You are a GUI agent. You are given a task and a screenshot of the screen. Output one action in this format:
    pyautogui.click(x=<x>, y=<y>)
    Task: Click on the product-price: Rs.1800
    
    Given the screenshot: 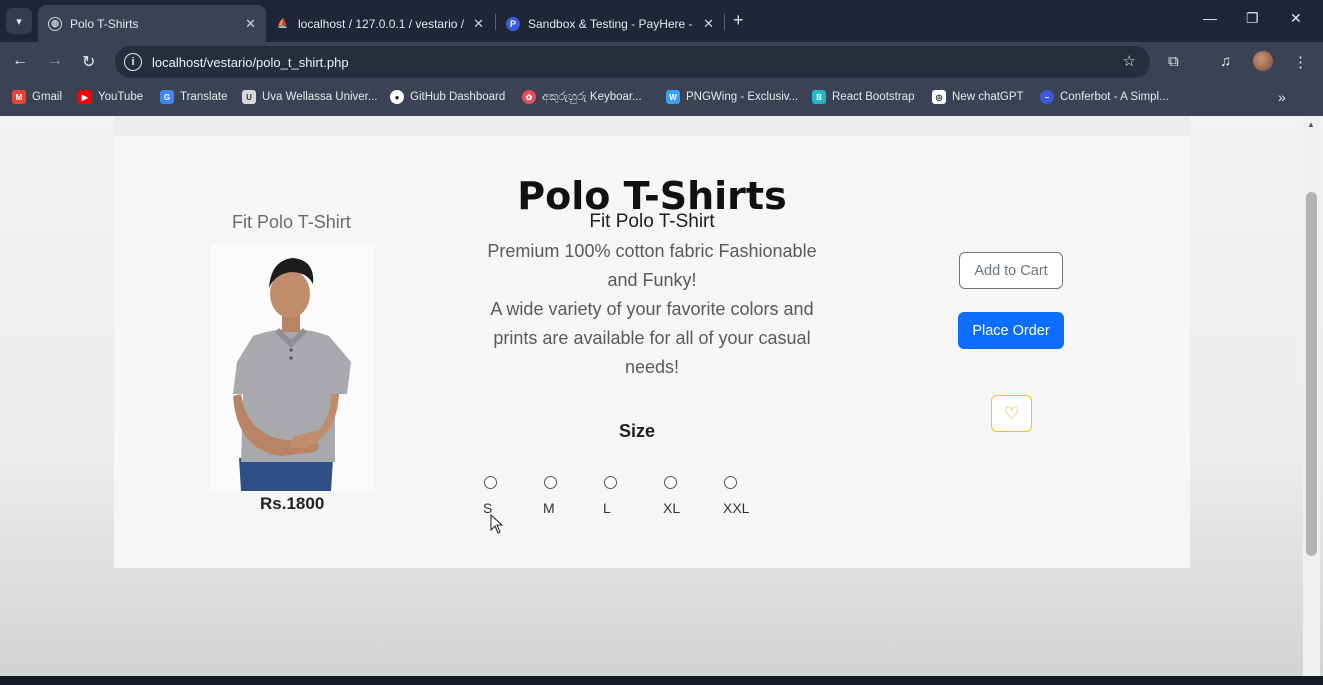 What is the action you would take?
    pyautogui.click(x=292, y=503)
    